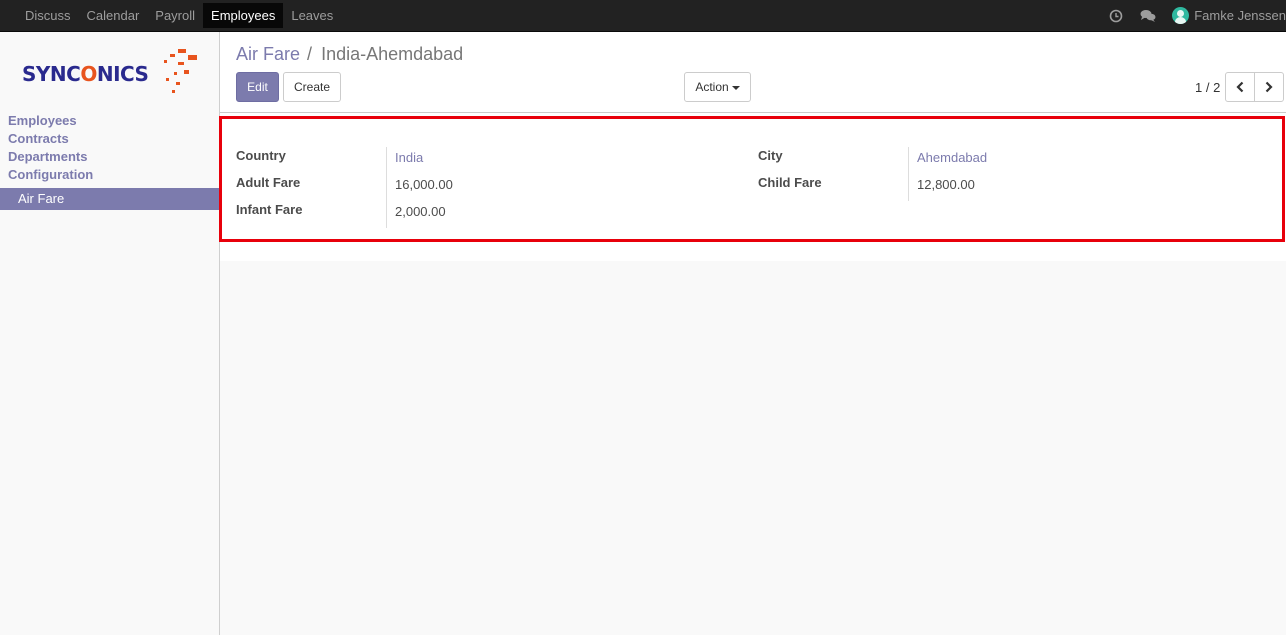 Image resolution: width=1286 pixels, height=635 pixels. What do you see at coordinates (386, 187) in the screenshot?
I see `left-group-divider` at bounding box center [386, 187].